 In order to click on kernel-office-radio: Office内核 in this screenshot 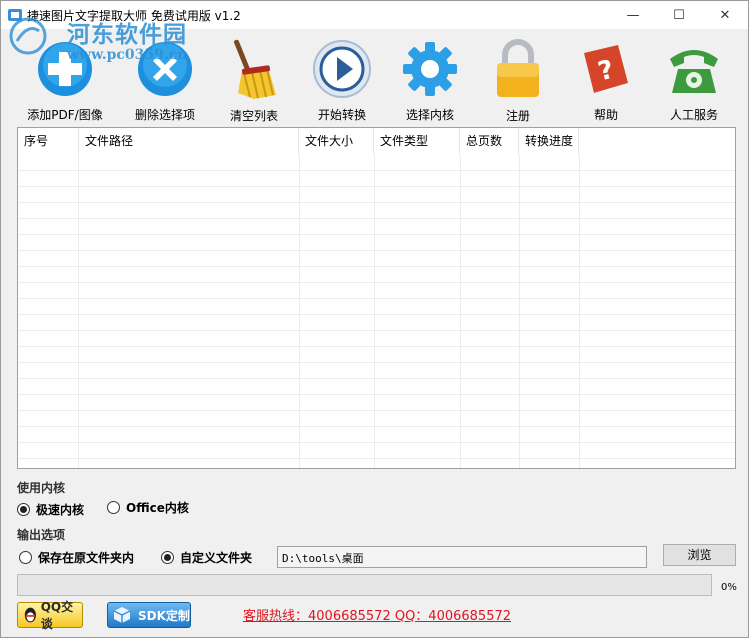, I will do `click(148, 507)`.